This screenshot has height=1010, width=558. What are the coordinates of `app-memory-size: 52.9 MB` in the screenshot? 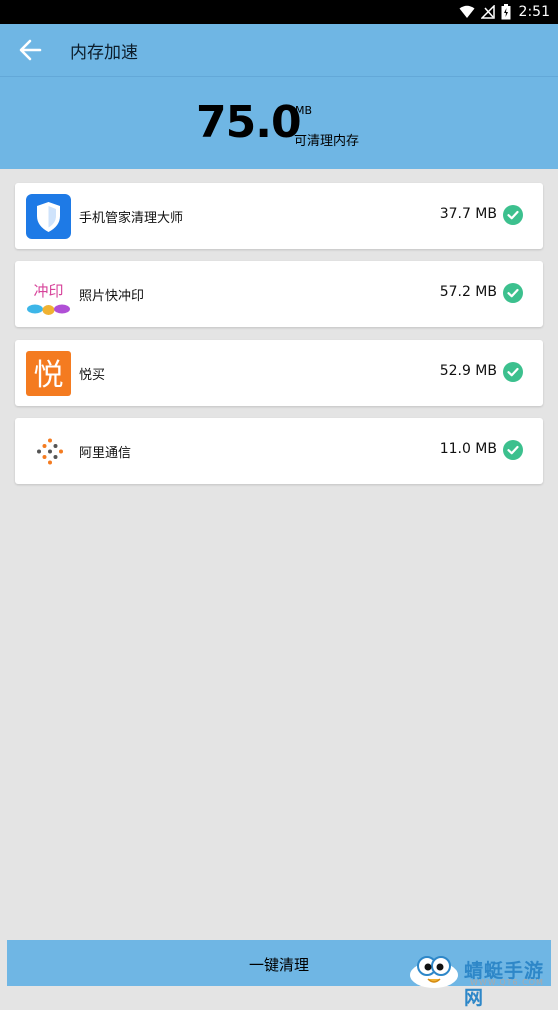 It's located at (468, 371).